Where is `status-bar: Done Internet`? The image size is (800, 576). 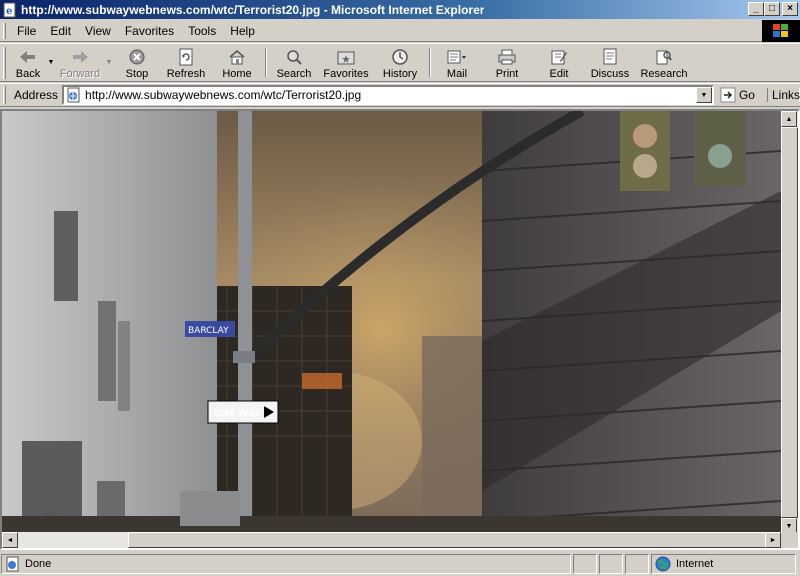
status-bar: Done Internet is located at coordinates (400, 564).